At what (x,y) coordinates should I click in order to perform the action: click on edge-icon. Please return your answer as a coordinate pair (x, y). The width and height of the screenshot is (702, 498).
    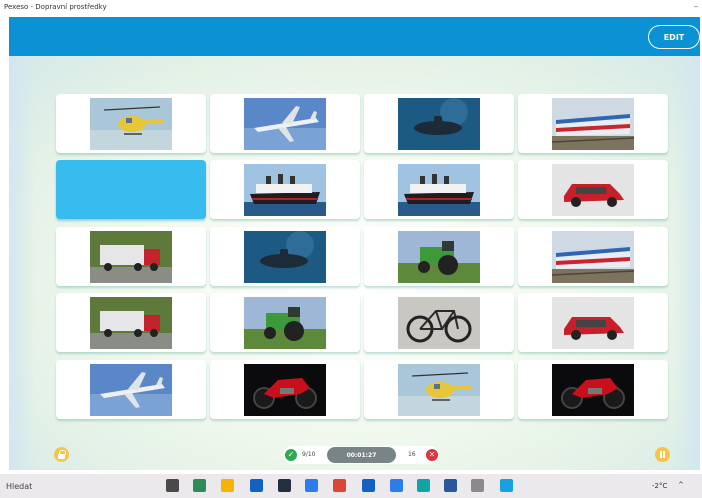
    Looking at the image, I should click on (423, 485).